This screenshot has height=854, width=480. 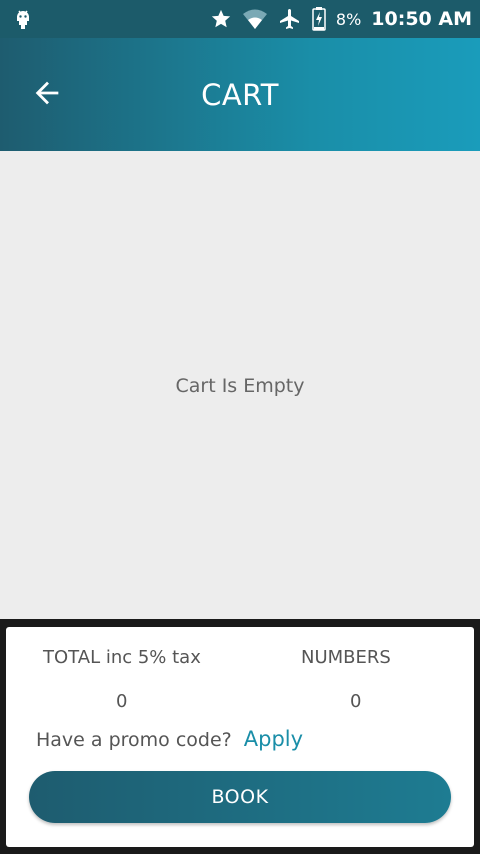 I want to click on status-time: 10:50 AM, so click(x=421, y=19).